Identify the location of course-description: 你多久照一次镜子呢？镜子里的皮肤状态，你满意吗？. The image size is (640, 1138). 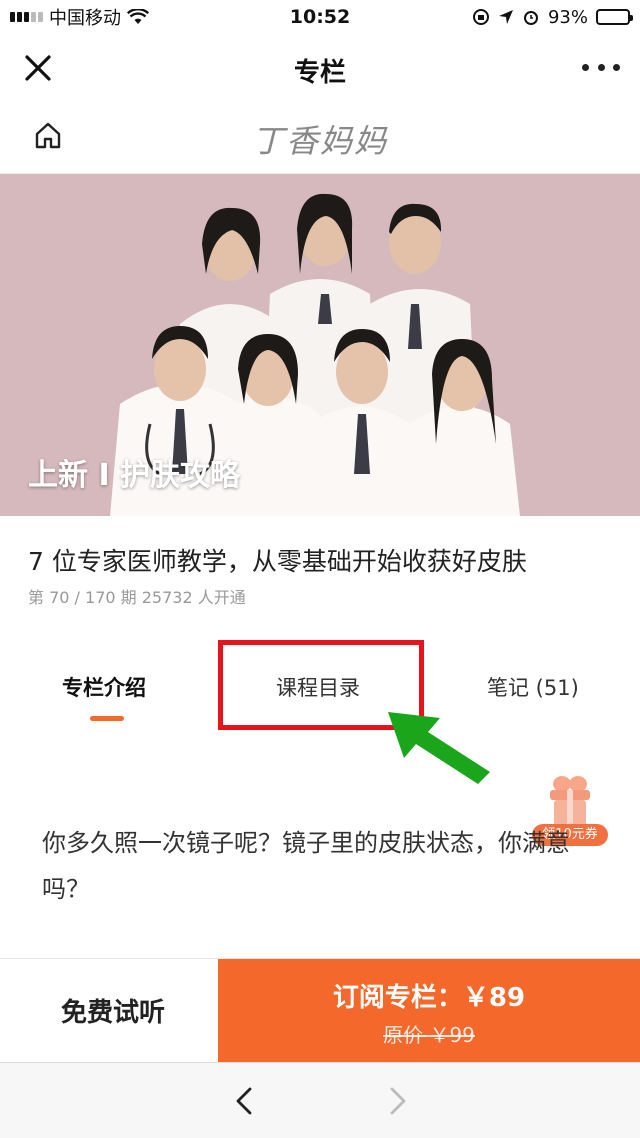
(306, 866).